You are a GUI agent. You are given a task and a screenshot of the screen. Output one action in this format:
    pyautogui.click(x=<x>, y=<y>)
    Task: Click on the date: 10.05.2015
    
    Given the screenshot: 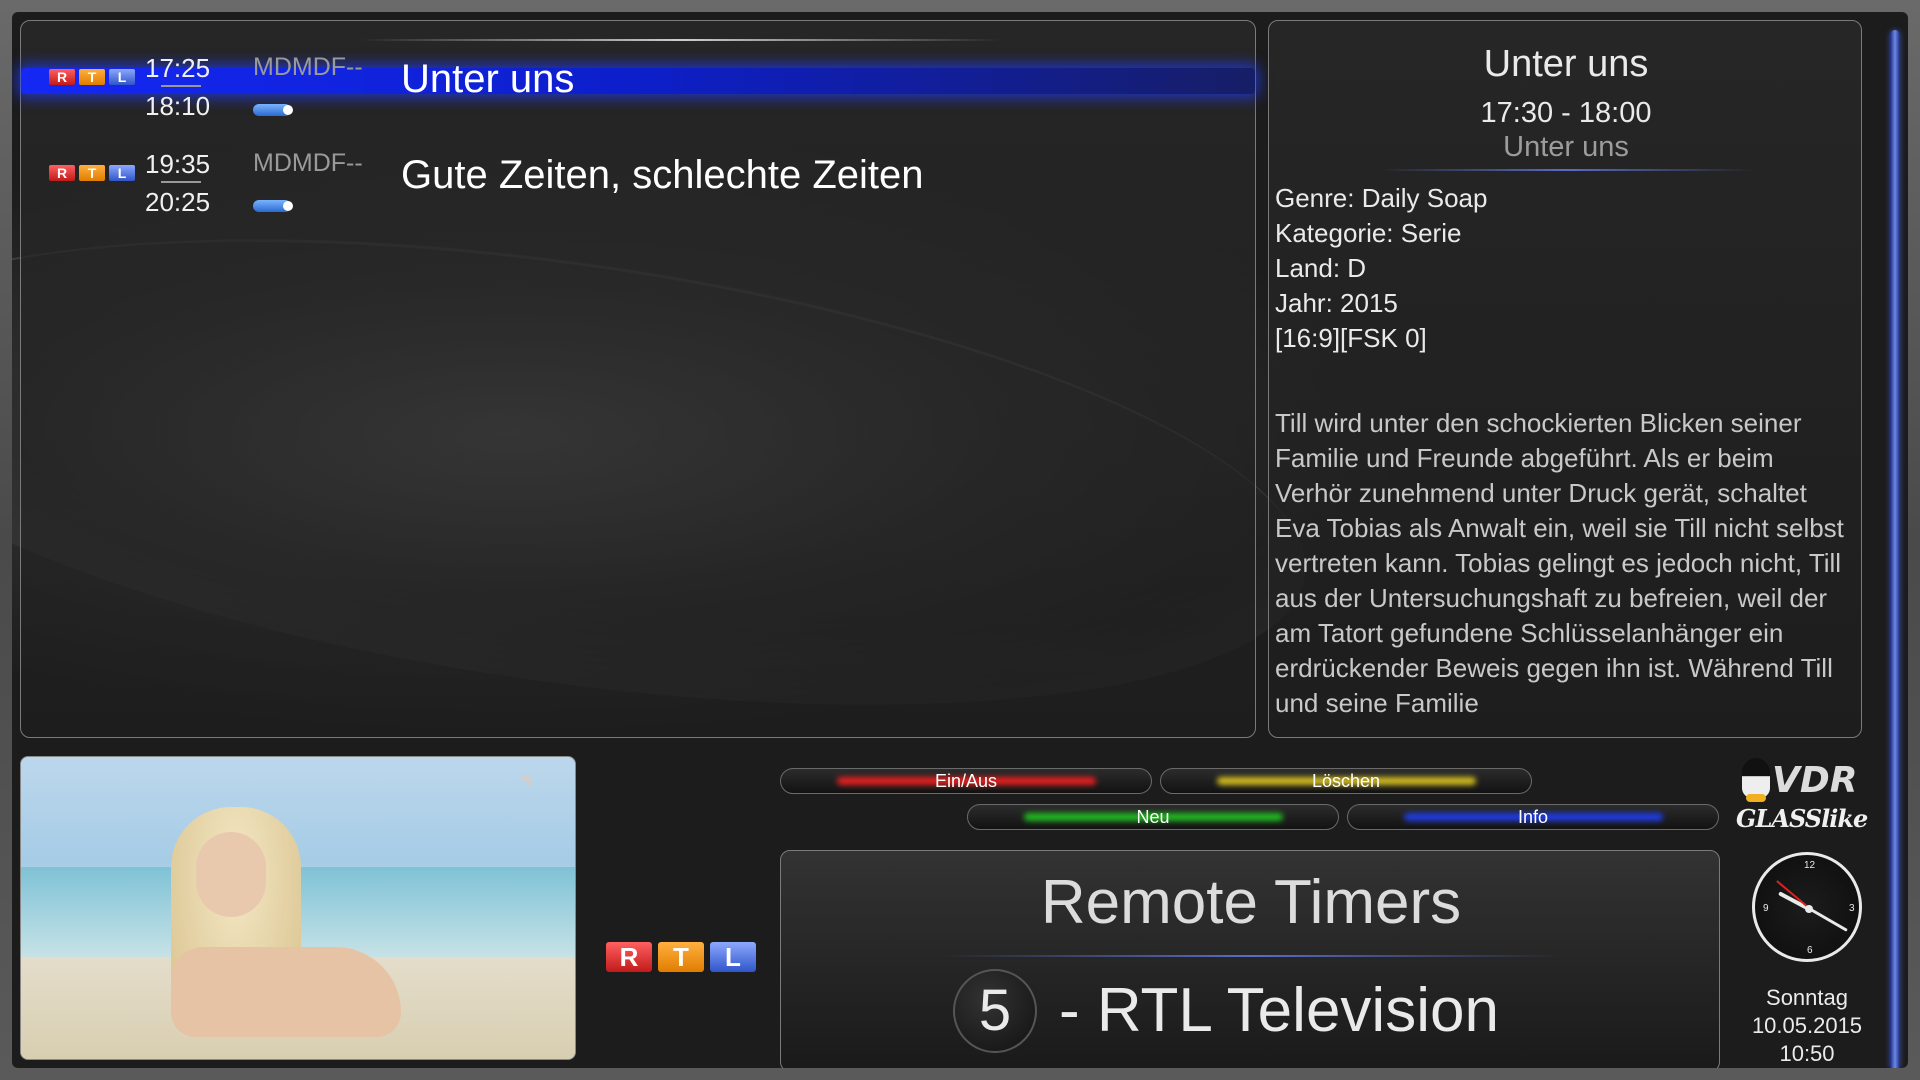 What is the action you would take?
    pyautogui.click(x=1807, y=1025)
    